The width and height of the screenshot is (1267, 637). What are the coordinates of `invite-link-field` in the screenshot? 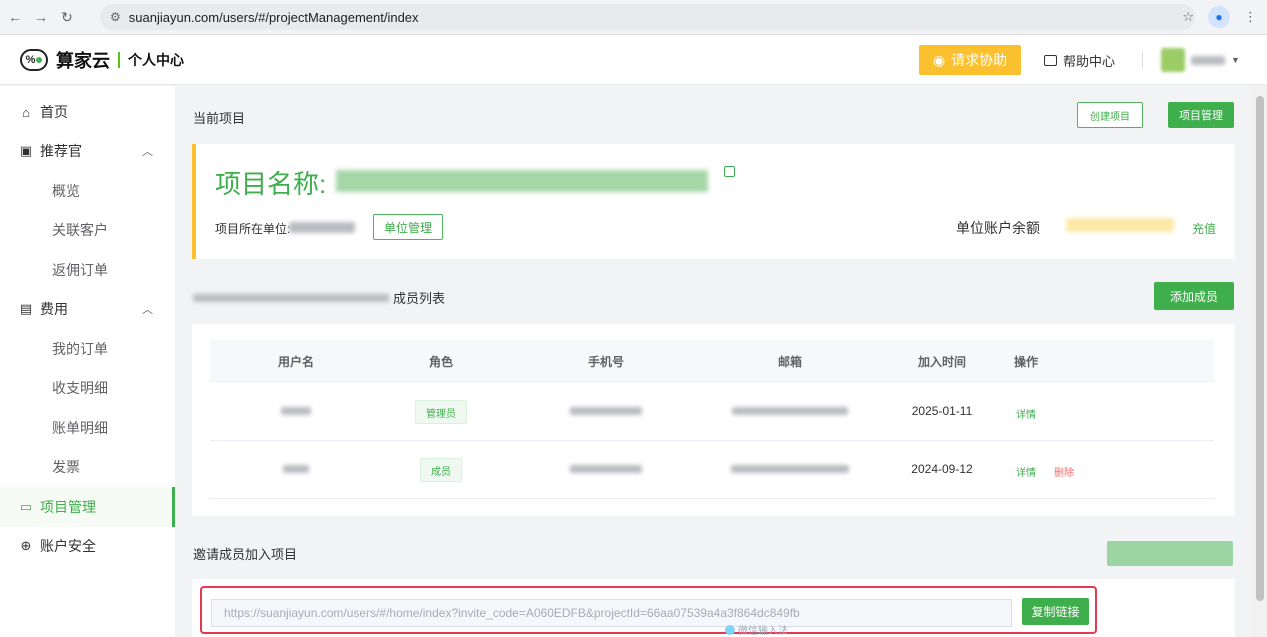 It's located at (611, 613).